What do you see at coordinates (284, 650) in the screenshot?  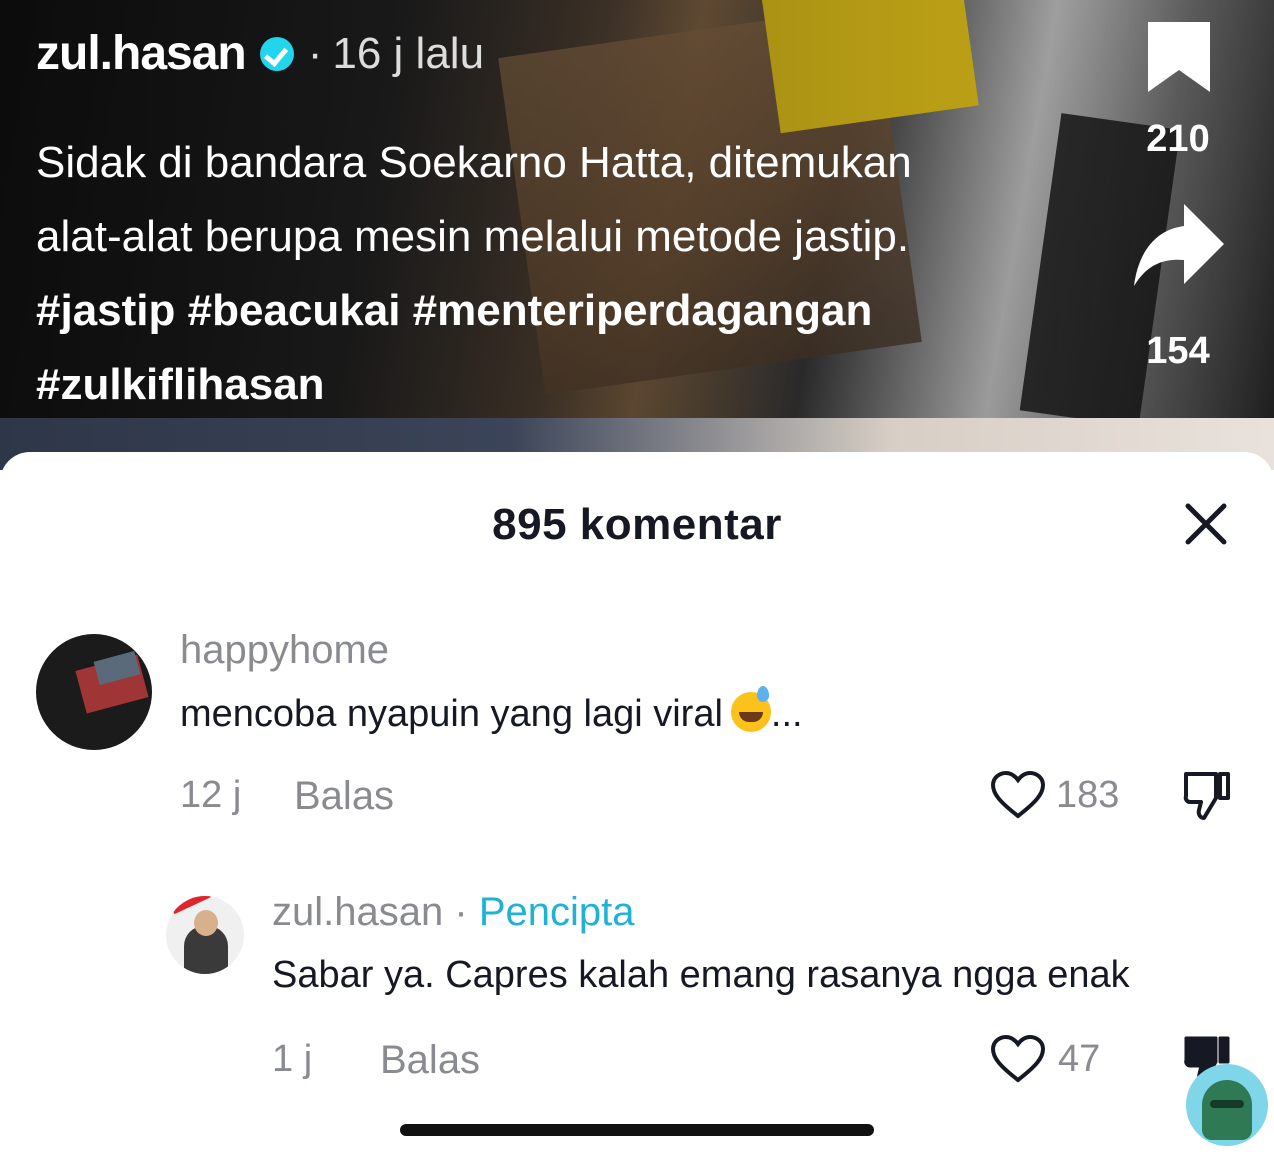 I see `comment-username: happyhome` at bounding box center [284, 650].